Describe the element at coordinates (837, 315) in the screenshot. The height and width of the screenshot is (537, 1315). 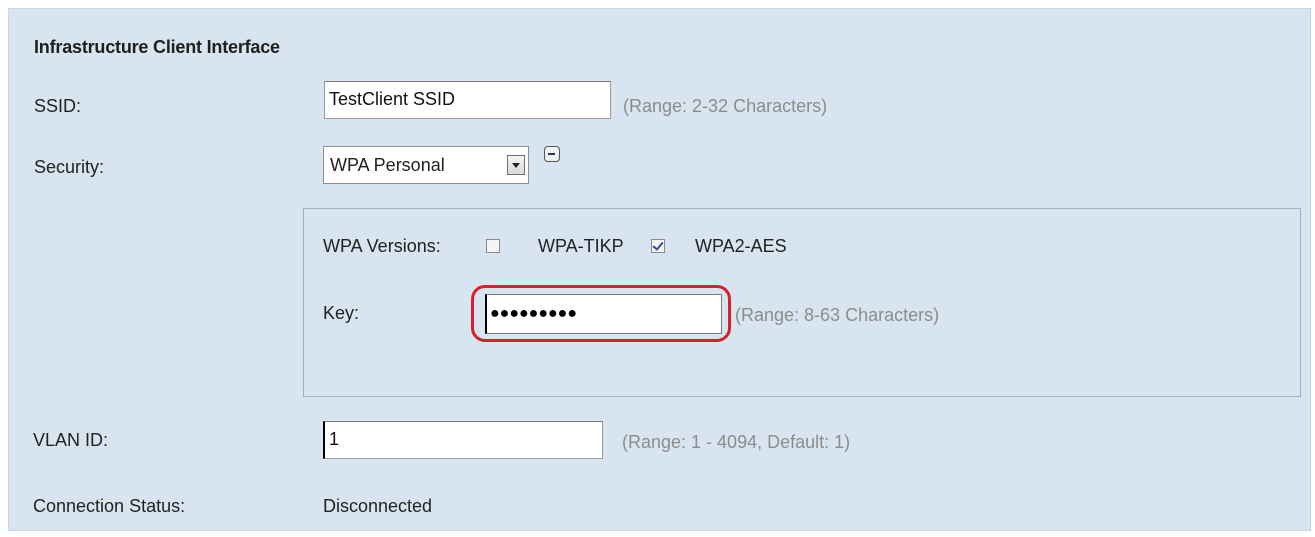
I see `key-range-hint: (Range: 8-63 Characters)` at that location.